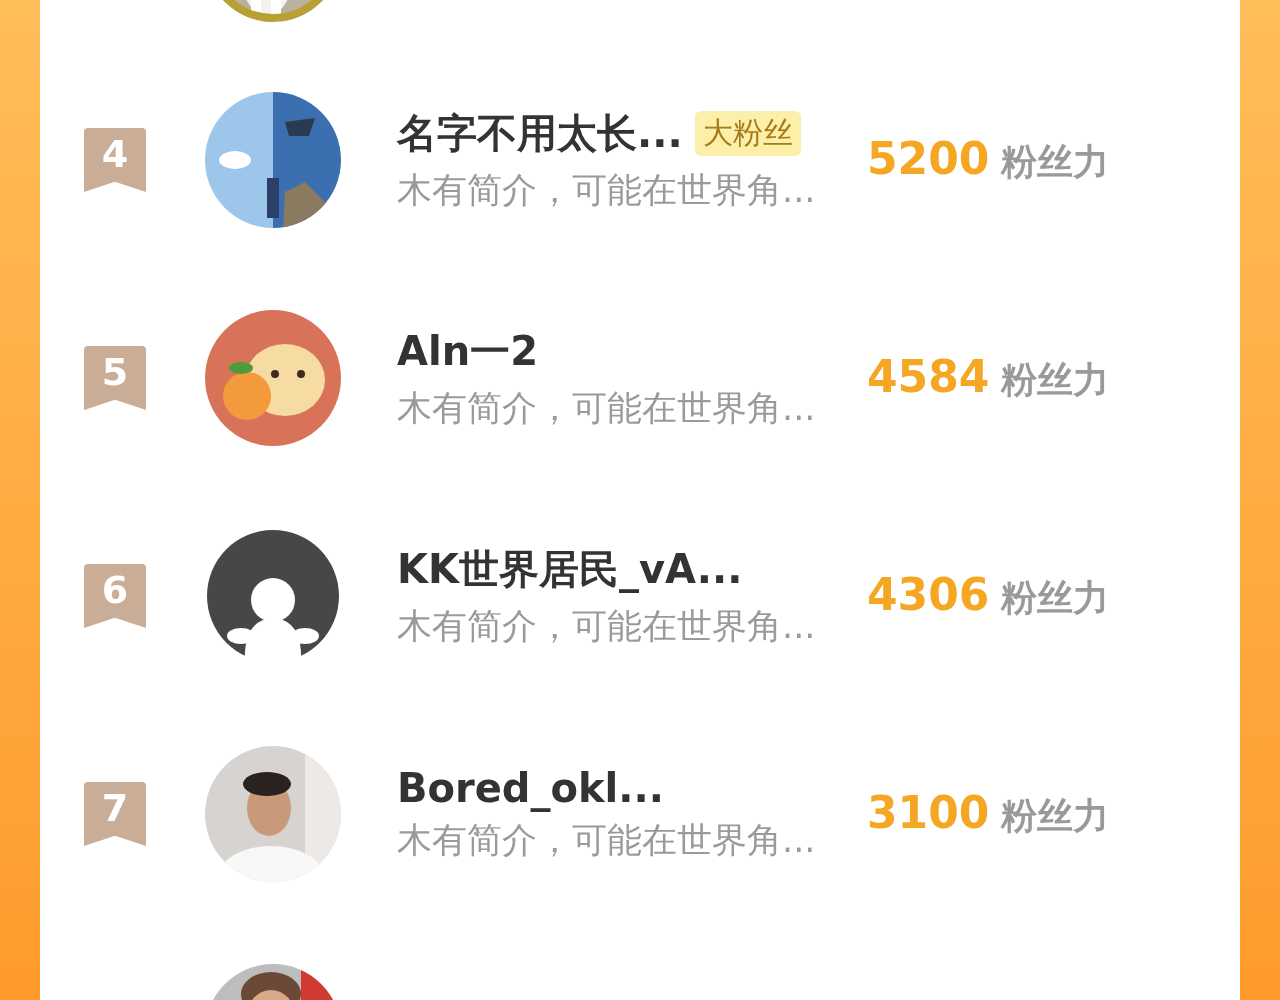 Image resolution: width=1280 pixels, height=1000 pixels. Describe the element at coordinates (747, 133) in the screenshot. I see `fan-tag: 大粉丝` at that location.